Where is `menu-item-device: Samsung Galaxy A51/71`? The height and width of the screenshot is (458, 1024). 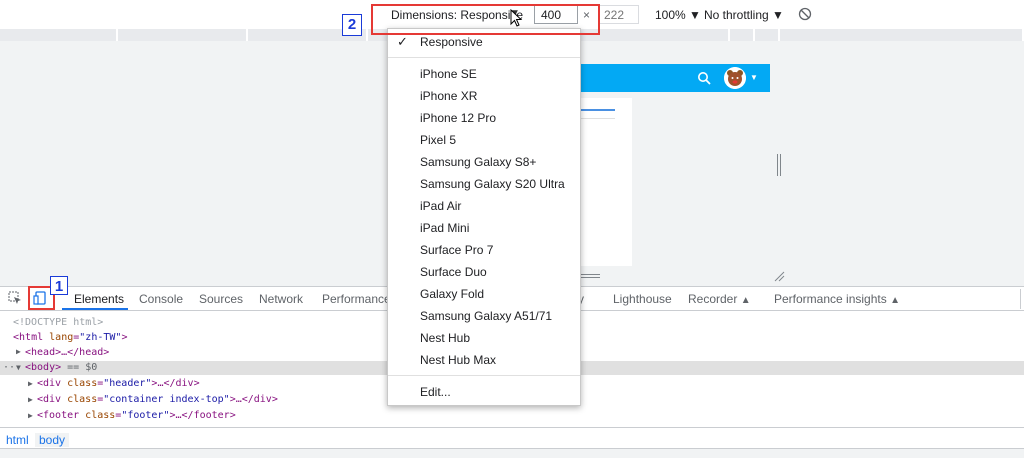 menu-item-device: Samsung Galaxy A51/71 is located at coordinates (486, 316).